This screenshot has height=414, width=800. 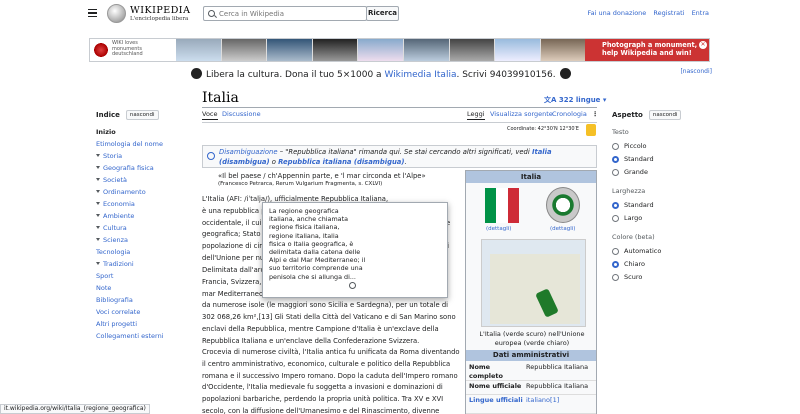 I want to click on search-box, so click(x=285, y=13).